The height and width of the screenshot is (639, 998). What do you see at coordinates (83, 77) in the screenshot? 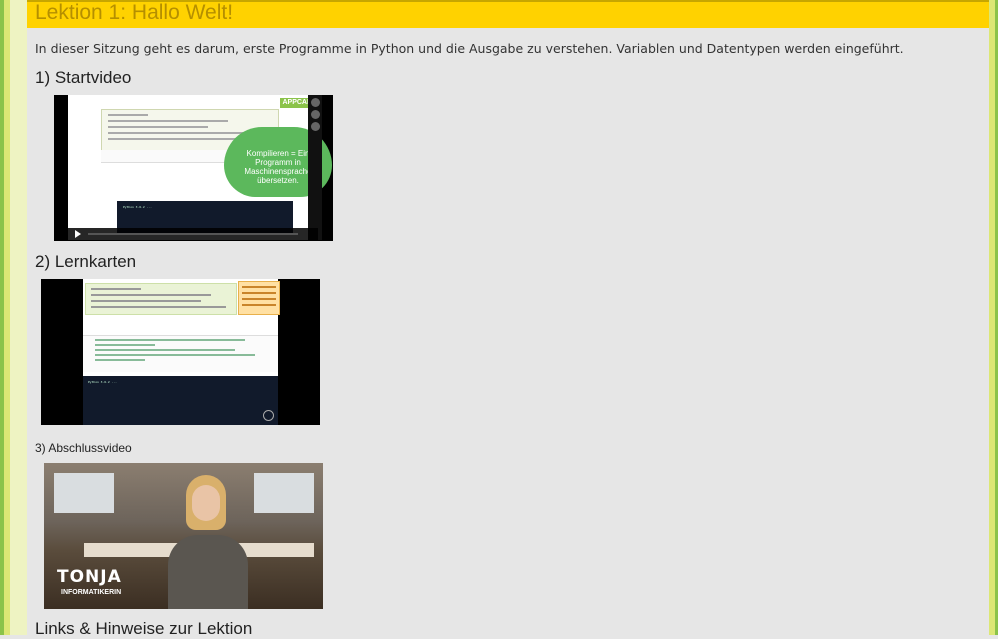
I see `section-startvideo-heading: 1) Startvideo` at bounding box center [83, 77].